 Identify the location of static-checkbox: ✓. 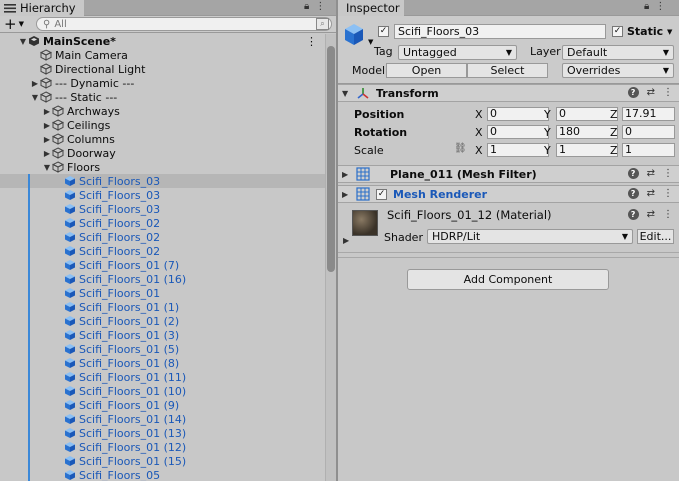
(617, 31).